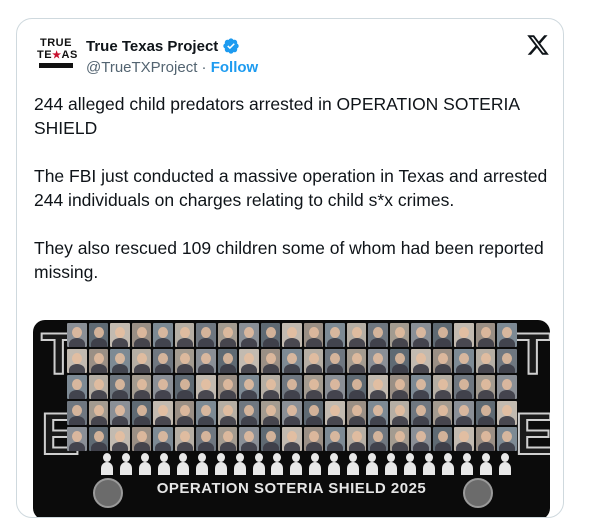  Describe the element at coordinates (235, 67) in the screenshot. I see `follow-button: Follow` at that location.